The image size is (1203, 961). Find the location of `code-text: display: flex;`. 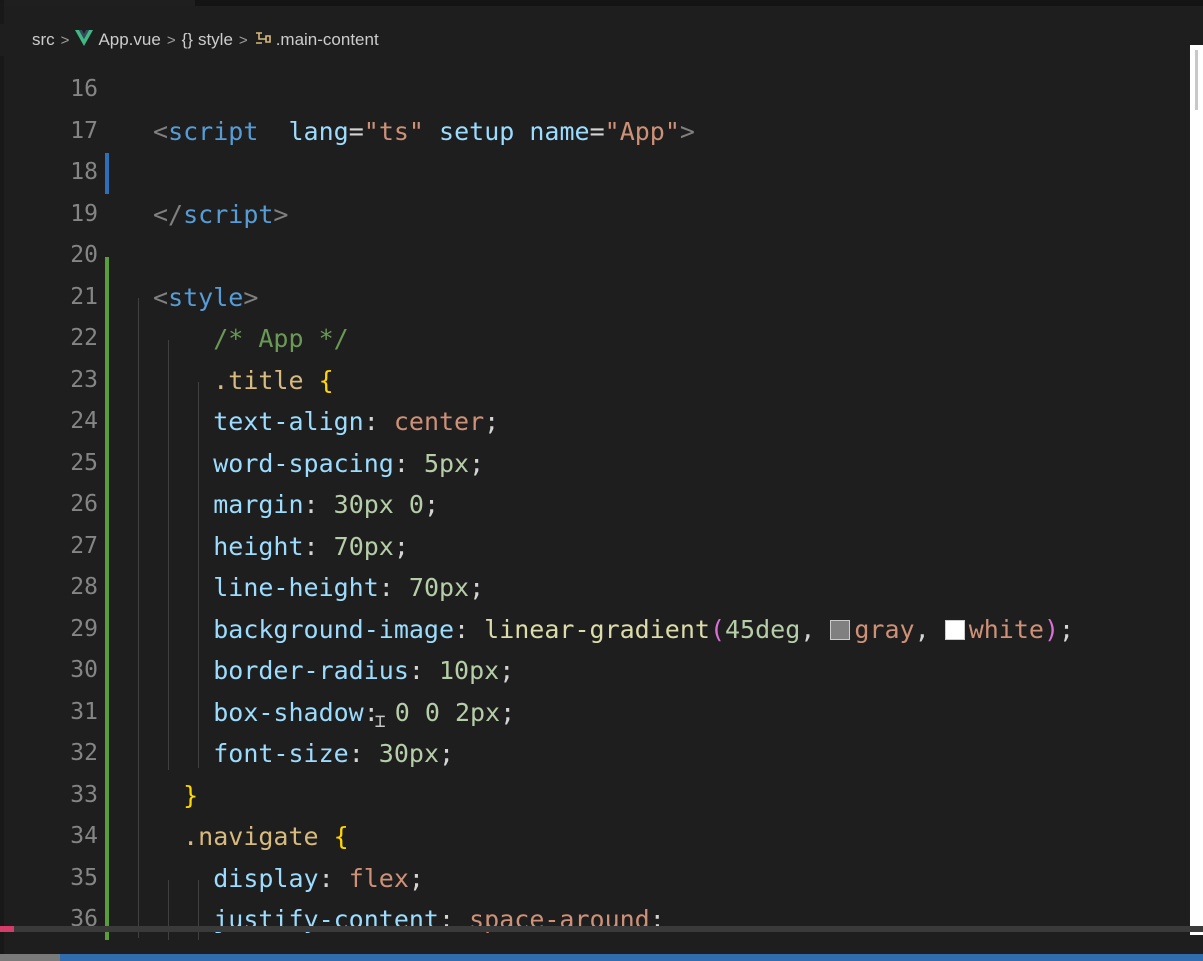

code-text: display: flex; is located at coordinates (288, 879).